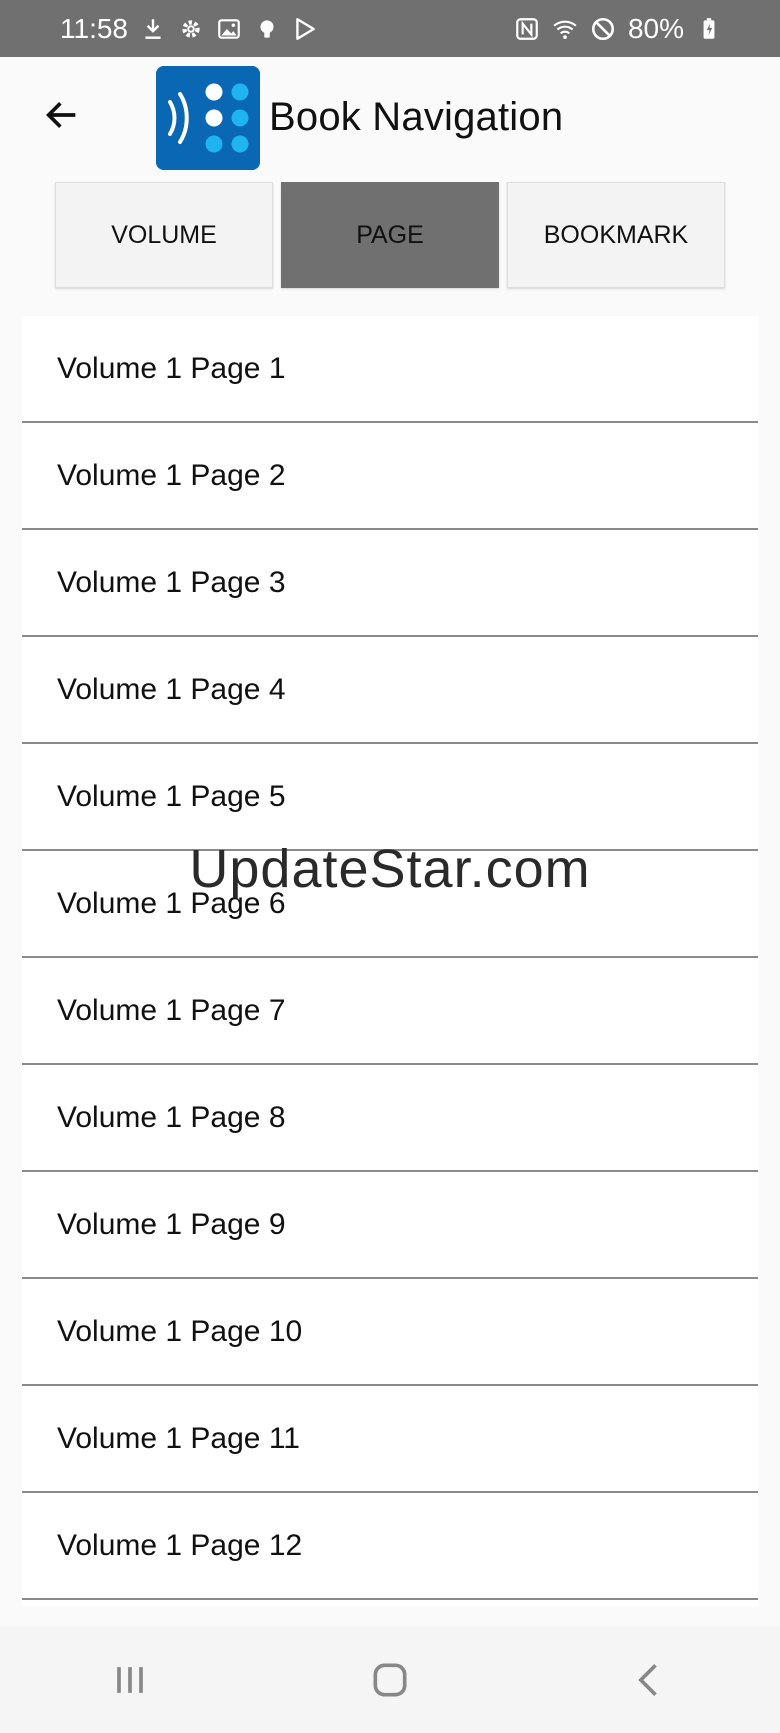  Describe the element at coordinates (527, 29) in the screenshot. I see `nfc-icon` at that location.